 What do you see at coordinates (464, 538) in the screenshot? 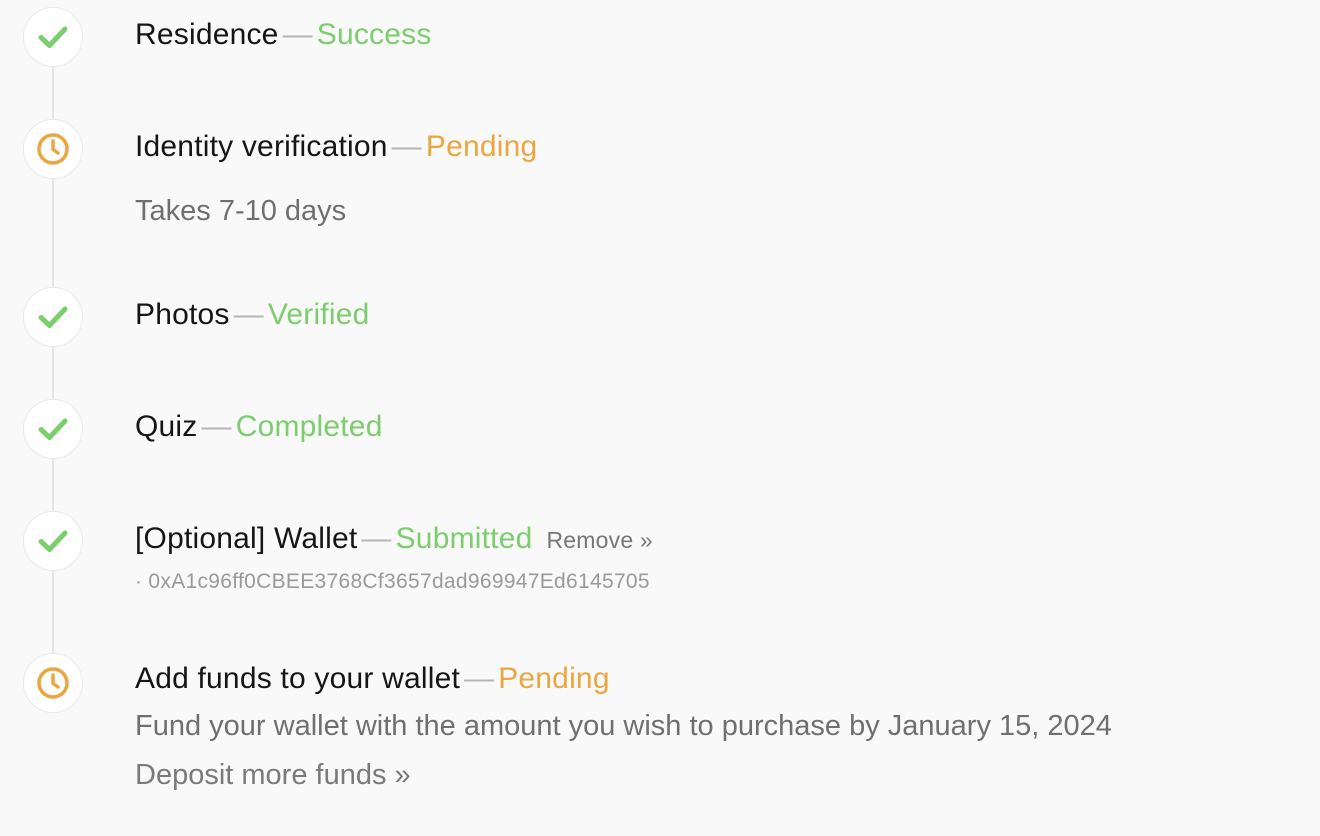
I see `status-submitted: Submitted` at bounding box center [464, 538].